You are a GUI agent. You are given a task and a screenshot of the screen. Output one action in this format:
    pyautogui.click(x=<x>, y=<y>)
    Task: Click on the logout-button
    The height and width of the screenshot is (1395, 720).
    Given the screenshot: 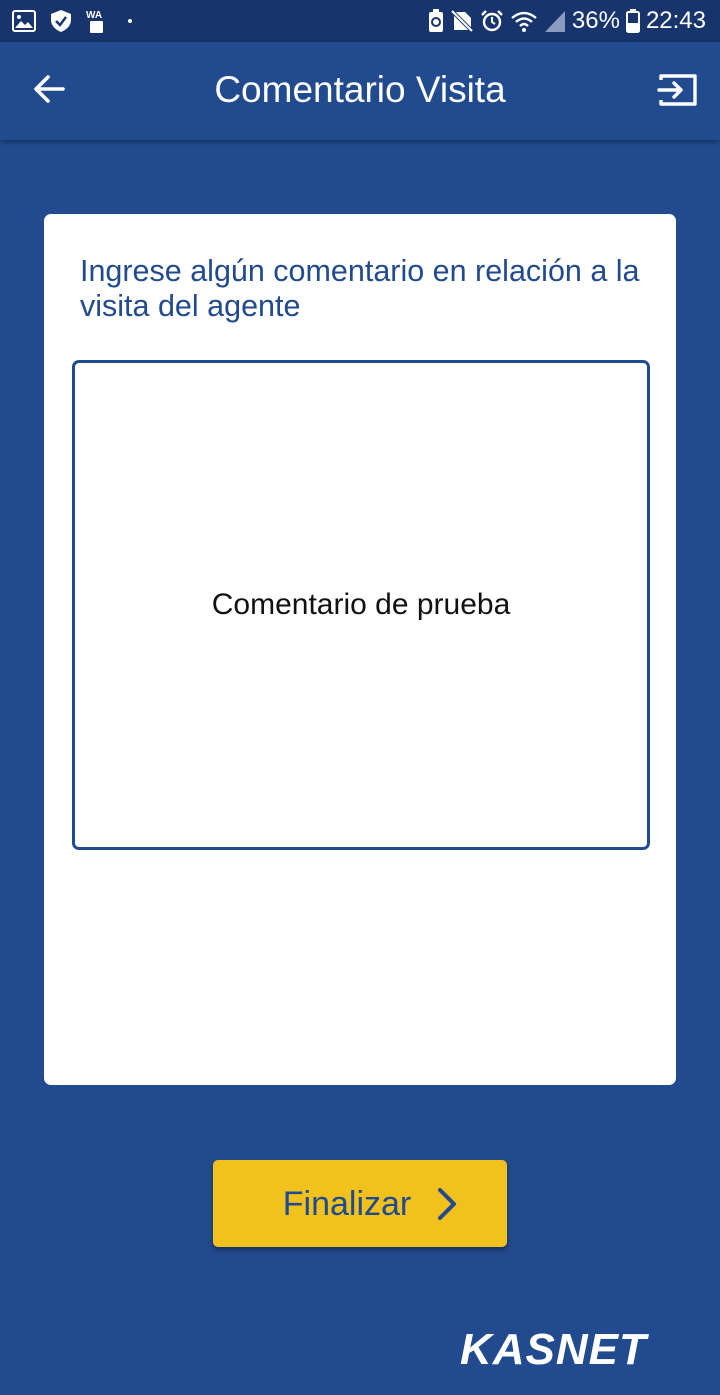 What is the action you would take?
    pyautogui.click(x=678, y=92)
    